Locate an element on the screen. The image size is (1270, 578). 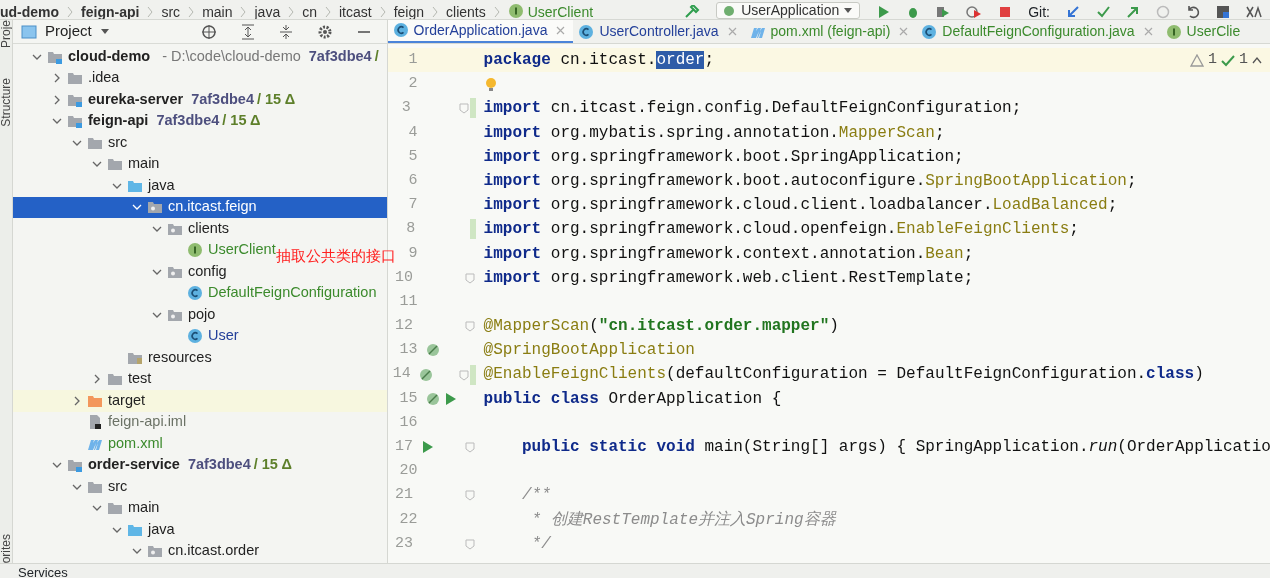
run-config-dropdown: UserApplication is located at coordinates (788, 10).